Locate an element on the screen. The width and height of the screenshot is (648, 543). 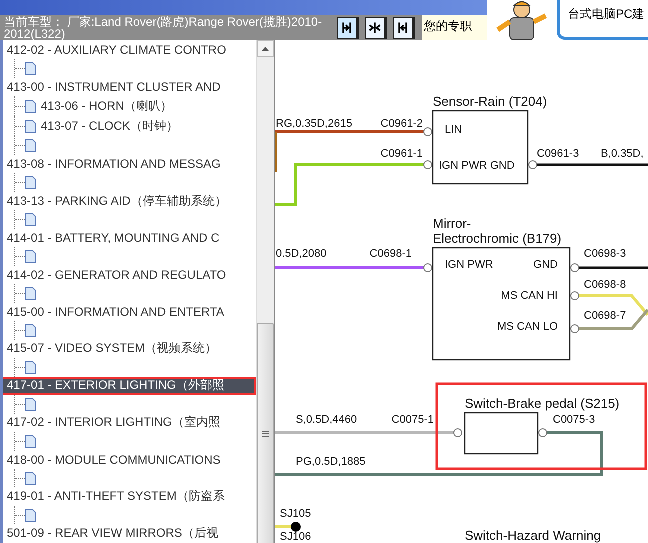
ad-banner: 台式电脑PC建 is located at coordinates (602, 20).